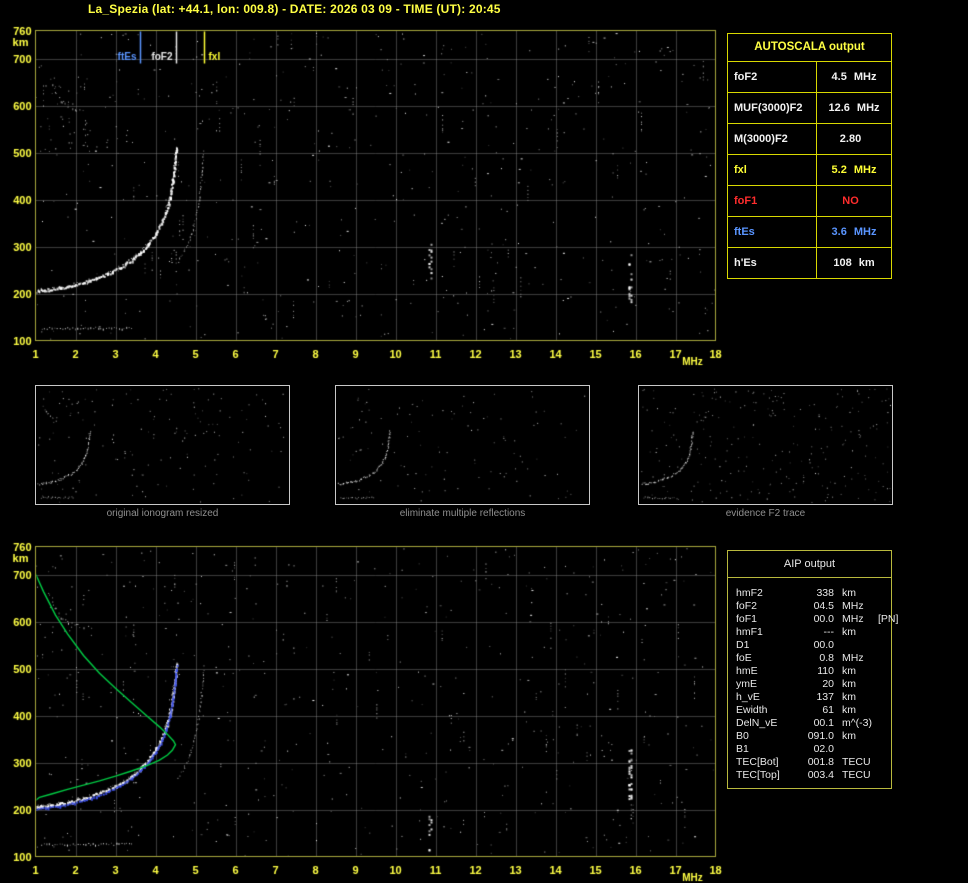  I want to click on param-value: 02.0, so click(823, 749).